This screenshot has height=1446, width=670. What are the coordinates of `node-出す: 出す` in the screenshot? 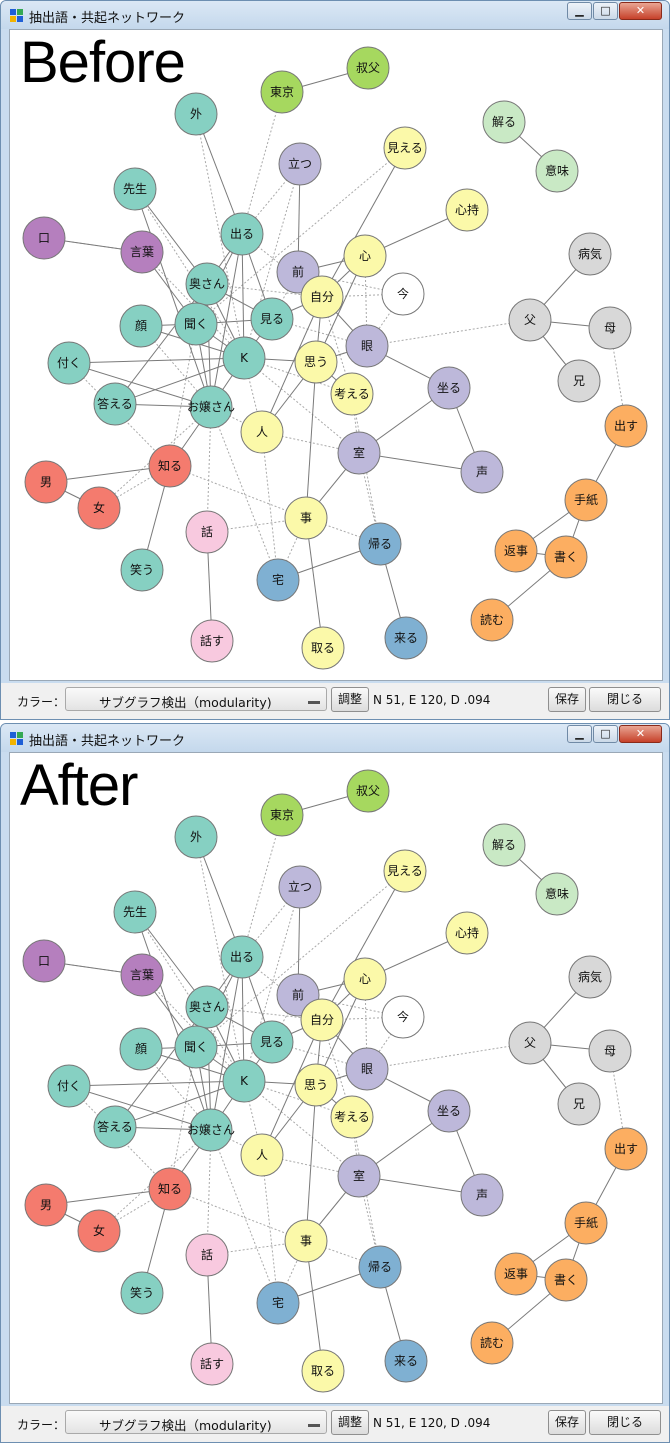 It's located at (626, 426).